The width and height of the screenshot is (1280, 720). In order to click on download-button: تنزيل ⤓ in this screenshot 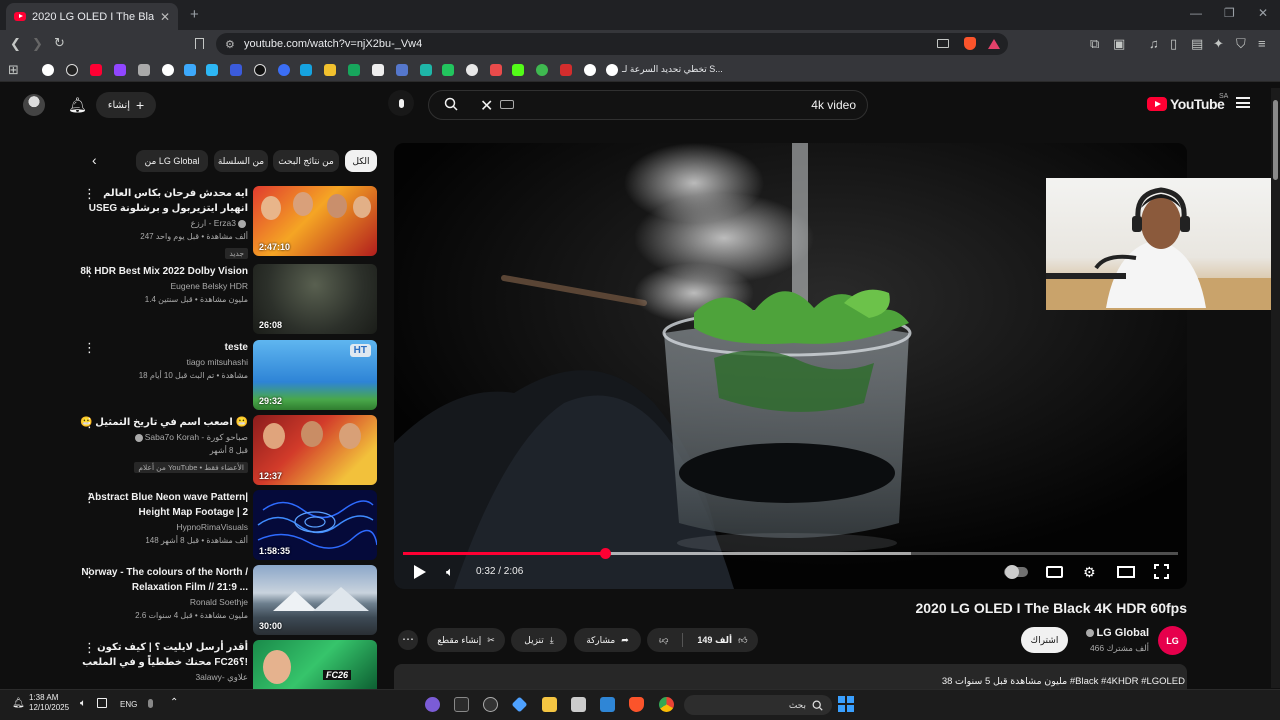, I will do `click(539, 640)`.